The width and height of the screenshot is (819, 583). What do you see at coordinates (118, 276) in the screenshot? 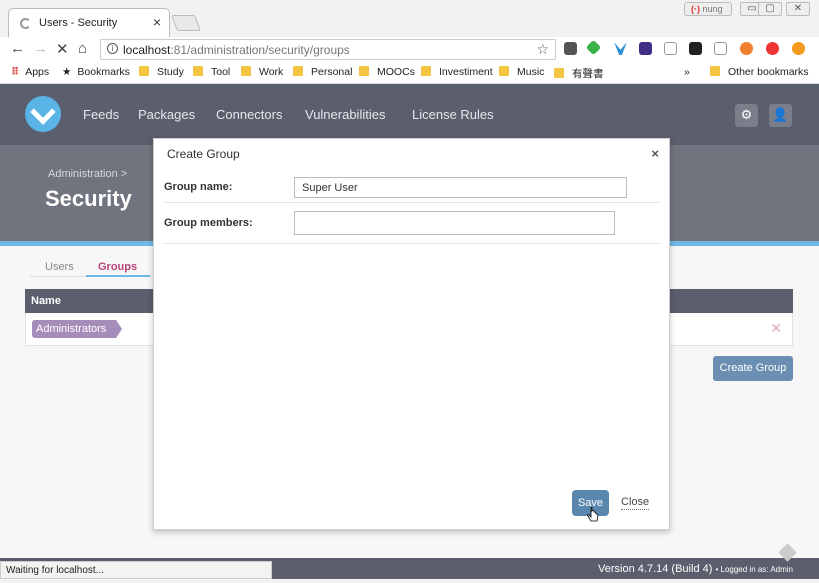
I see `active-tab-indicator` at bounding box center [118, 276].